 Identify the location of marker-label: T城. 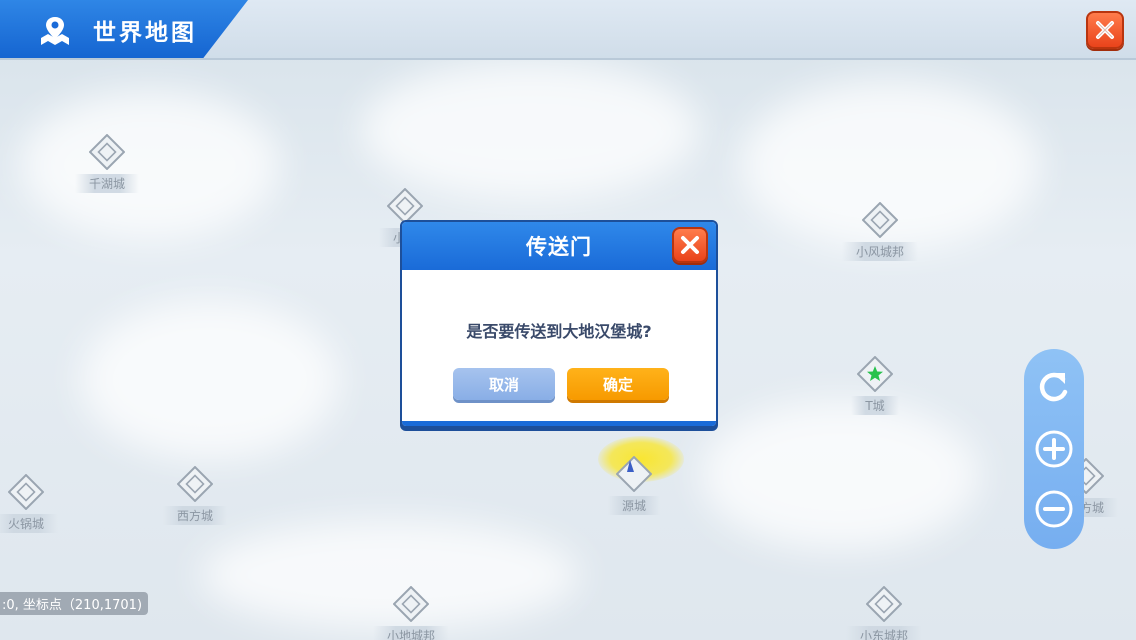
(875, 405).